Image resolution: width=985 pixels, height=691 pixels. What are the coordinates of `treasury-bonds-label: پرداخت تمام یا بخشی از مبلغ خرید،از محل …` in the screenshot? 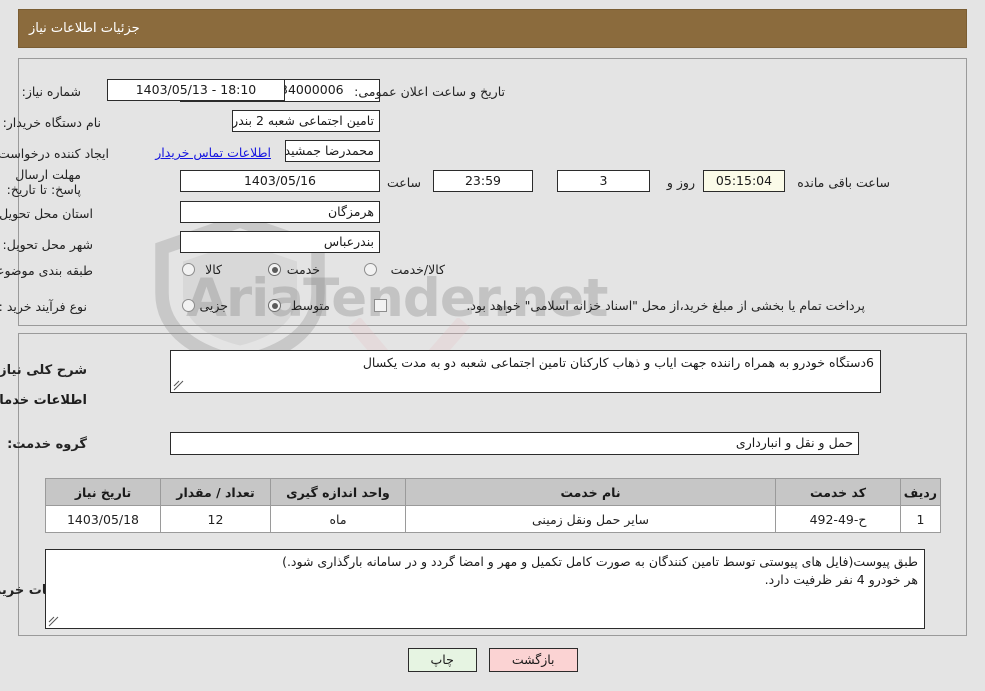 It's located at (665, 305).